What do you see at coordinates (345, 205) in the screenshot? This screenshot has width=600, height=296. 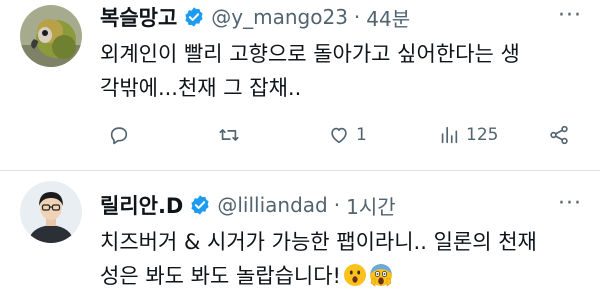 I see `tweet-header: 릴리안.D @lilliandad · 1시간` at bounding box center [345, 205].